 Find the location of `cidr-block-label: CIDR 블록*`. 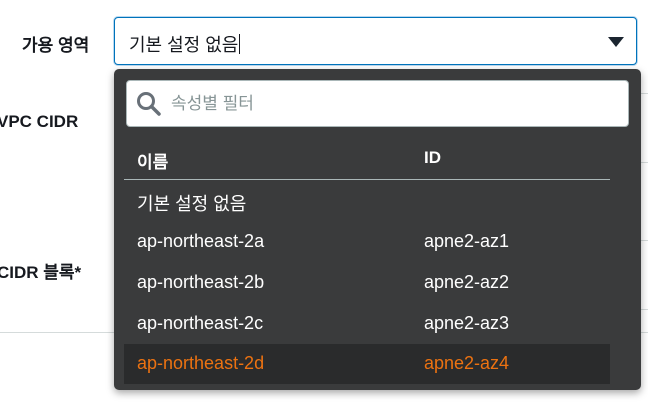

cidr-block-label: CIDR 블록* is located at coordinates (41, 272).